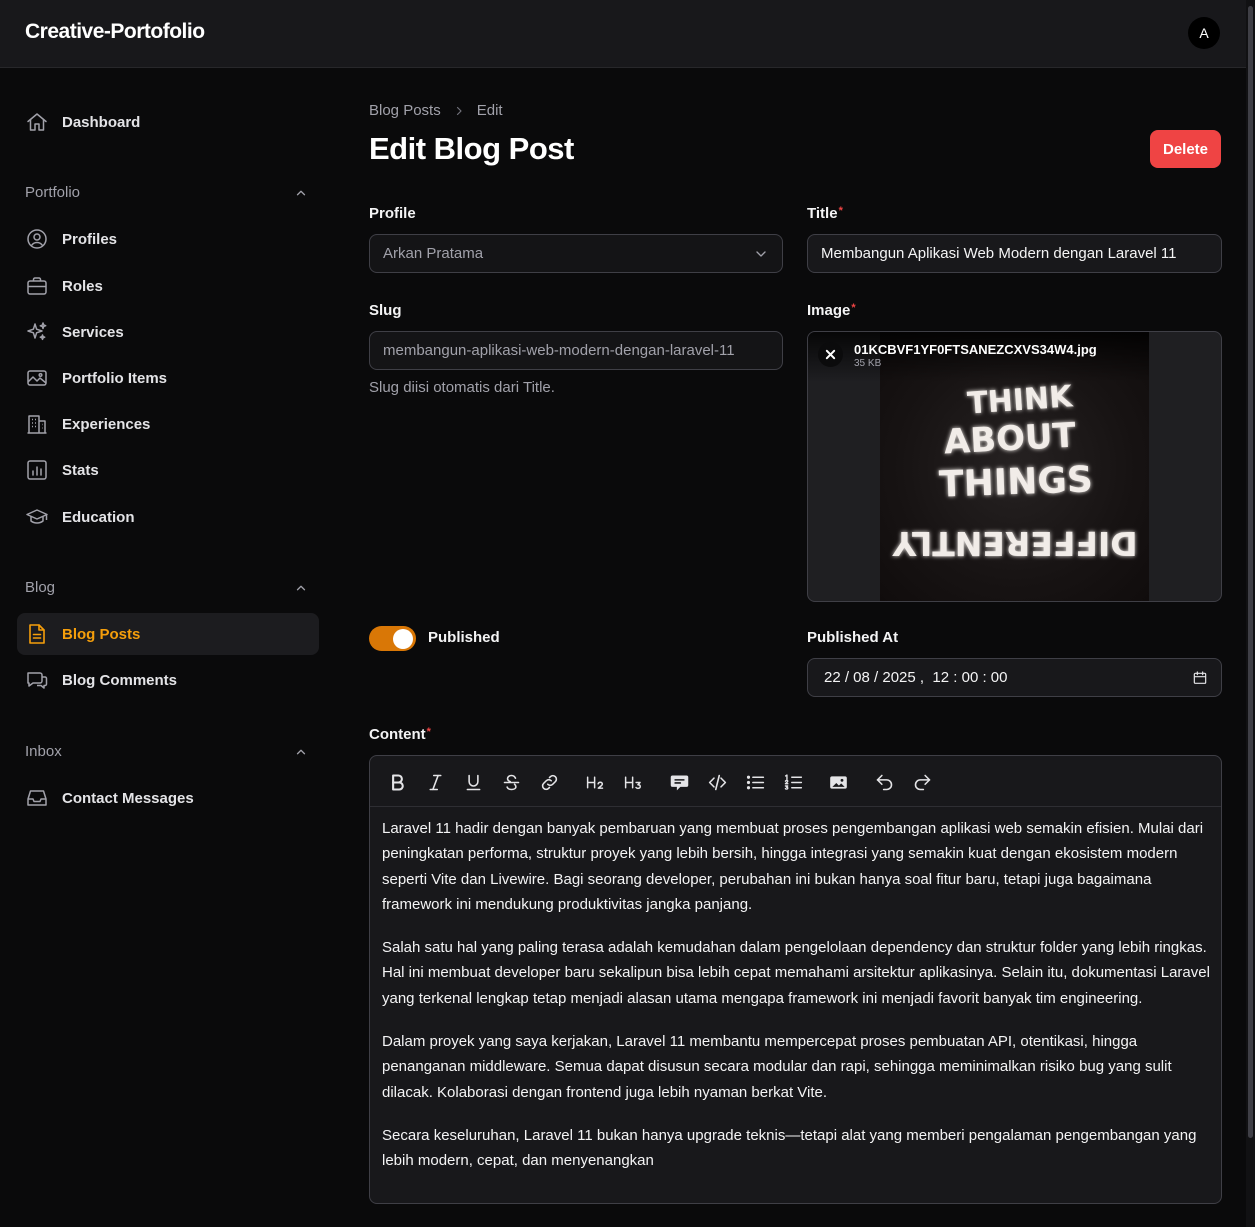 The image size is (1255, 1227). I want to click on nav-group-label: Inbox, so click(43, 751).